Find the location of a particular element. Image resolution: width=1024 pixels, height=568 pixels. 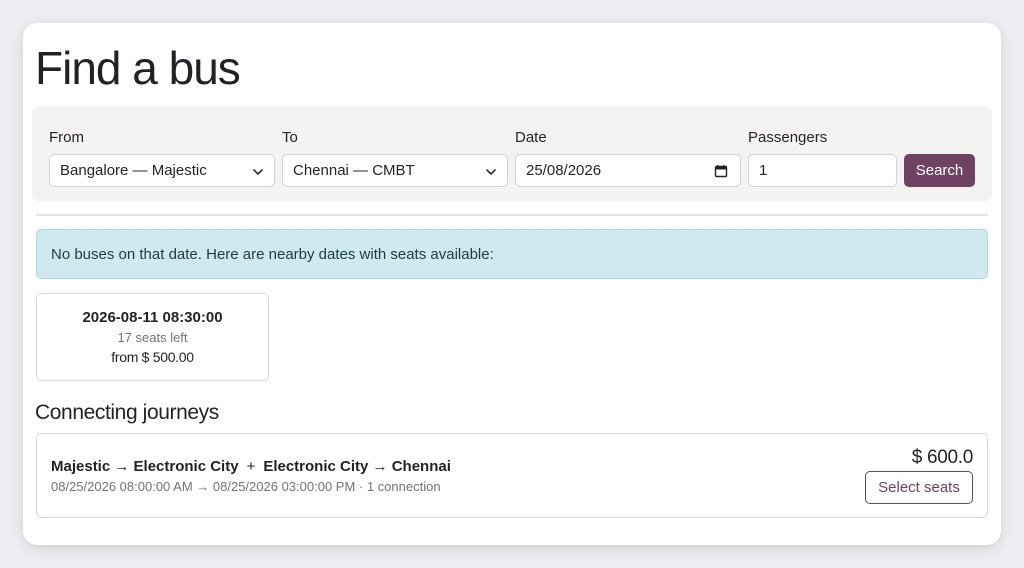

from-label: From is located at coordinates (66, 137).